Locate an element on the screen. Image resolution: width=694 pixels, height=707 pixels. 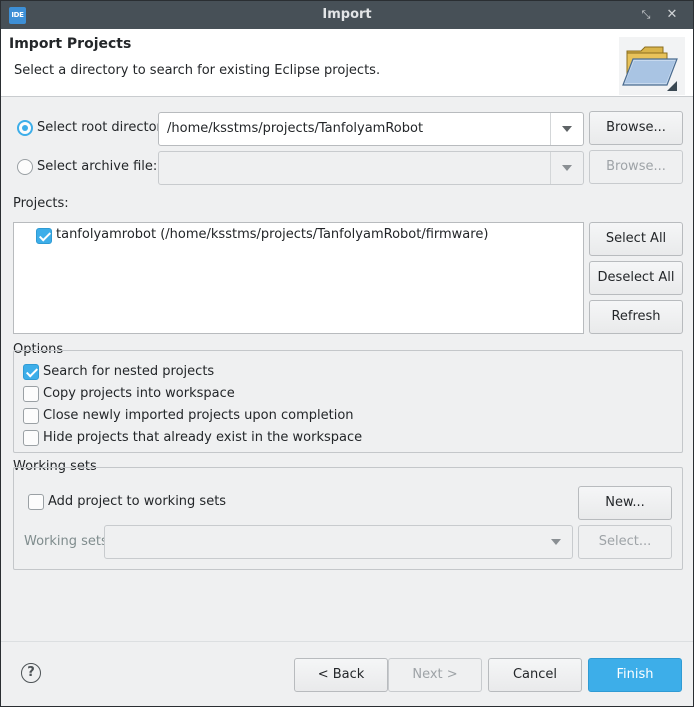
finish-button: Finish is located at coordinates (635, 675).